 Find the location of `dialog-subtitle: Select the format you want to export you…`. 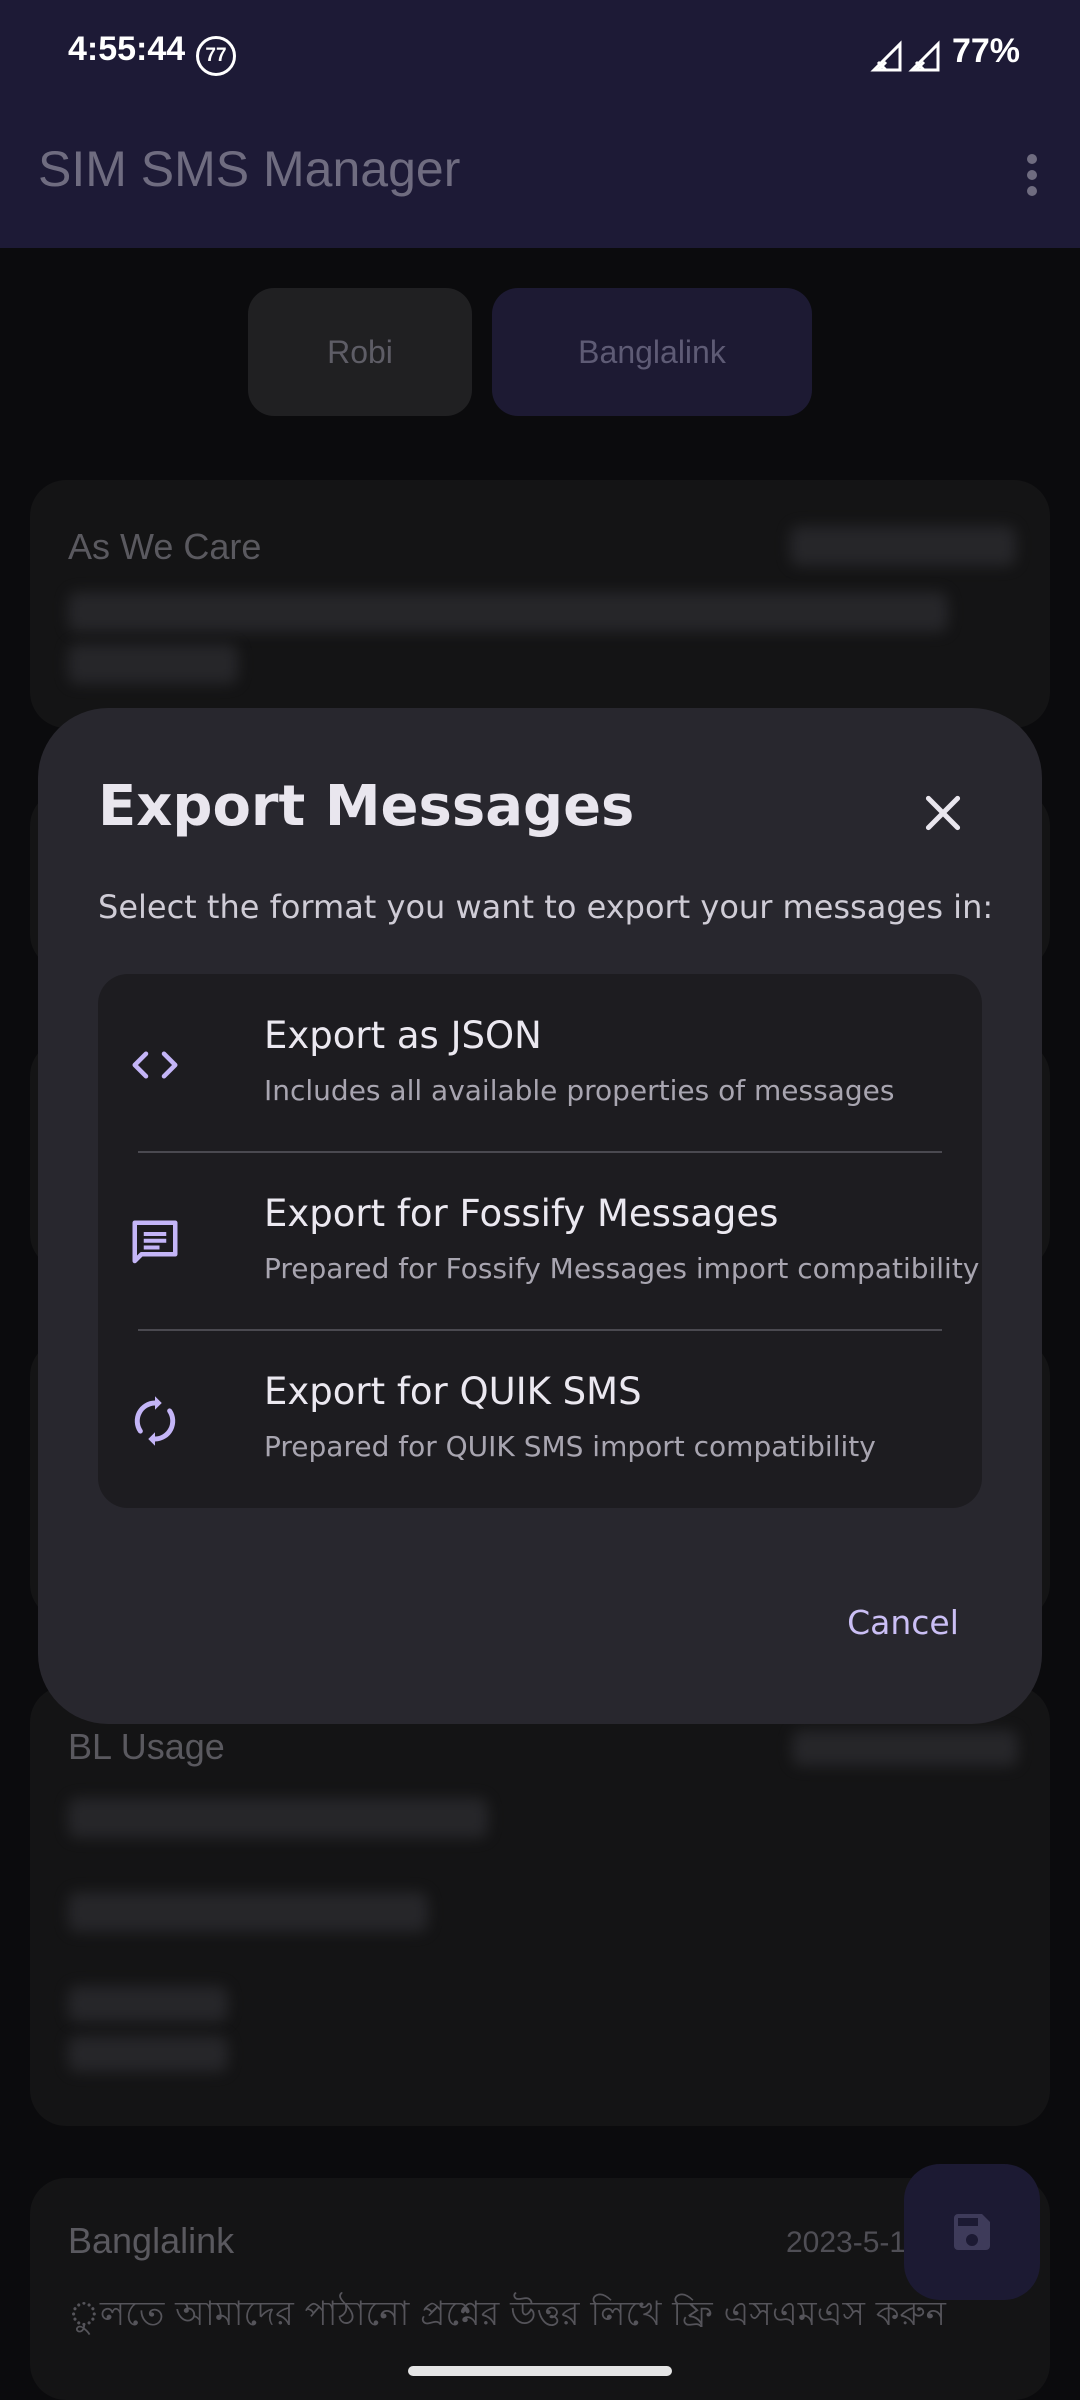

dialog-subtitle: Select the format you want to export you… is located at coordinates (546, 907).